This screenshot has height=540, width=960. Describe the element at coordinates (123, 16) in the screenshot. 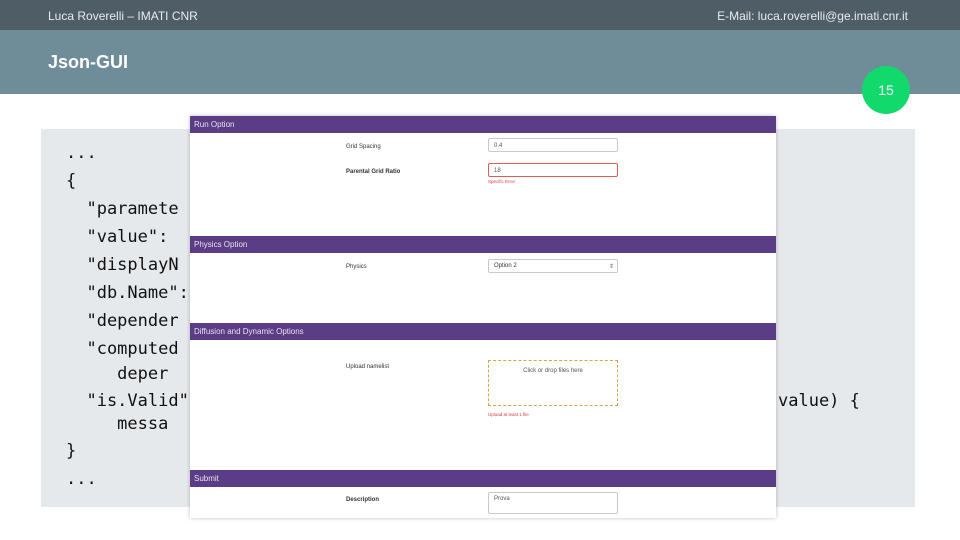

I see `author-text: Luca Roverelli – IMATI CNR` at that location.